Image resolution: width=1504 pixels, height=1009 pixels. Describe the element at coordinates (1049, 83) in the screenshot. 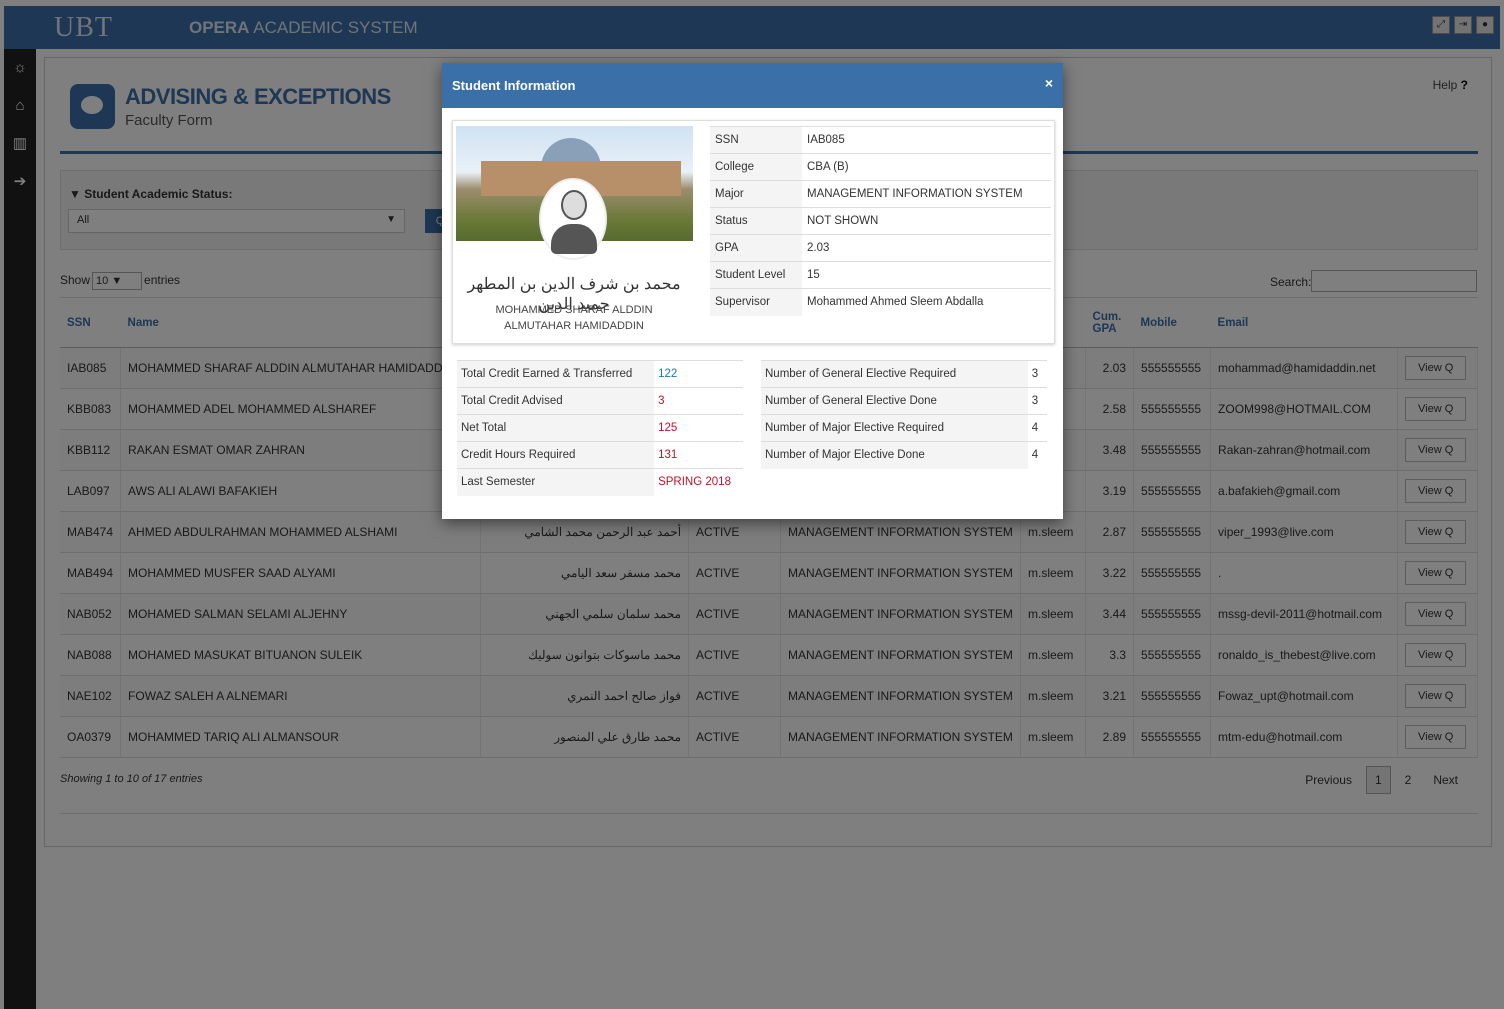

I see `close-icon: ×` at that location.